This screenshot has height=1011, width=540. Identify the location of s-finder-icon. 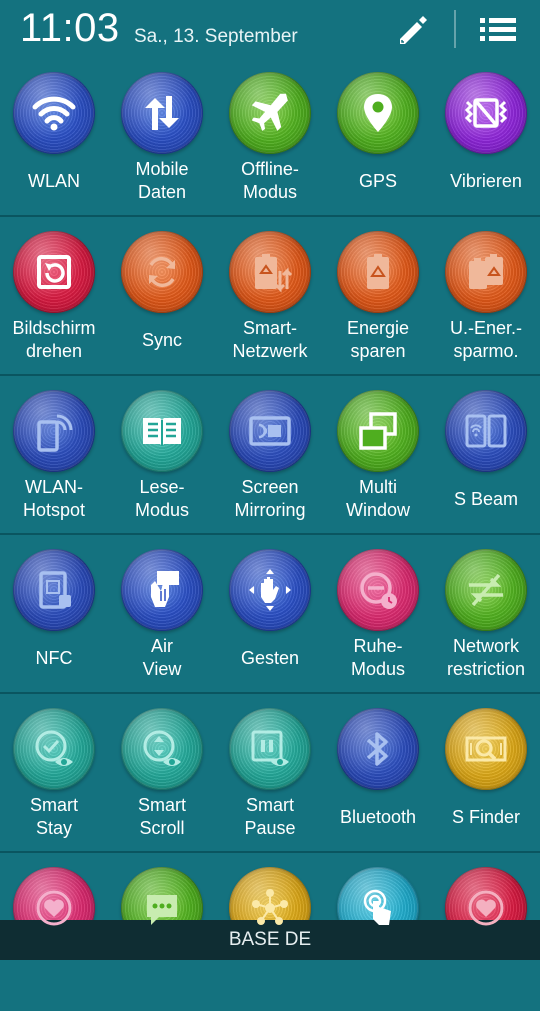
(486, 749).